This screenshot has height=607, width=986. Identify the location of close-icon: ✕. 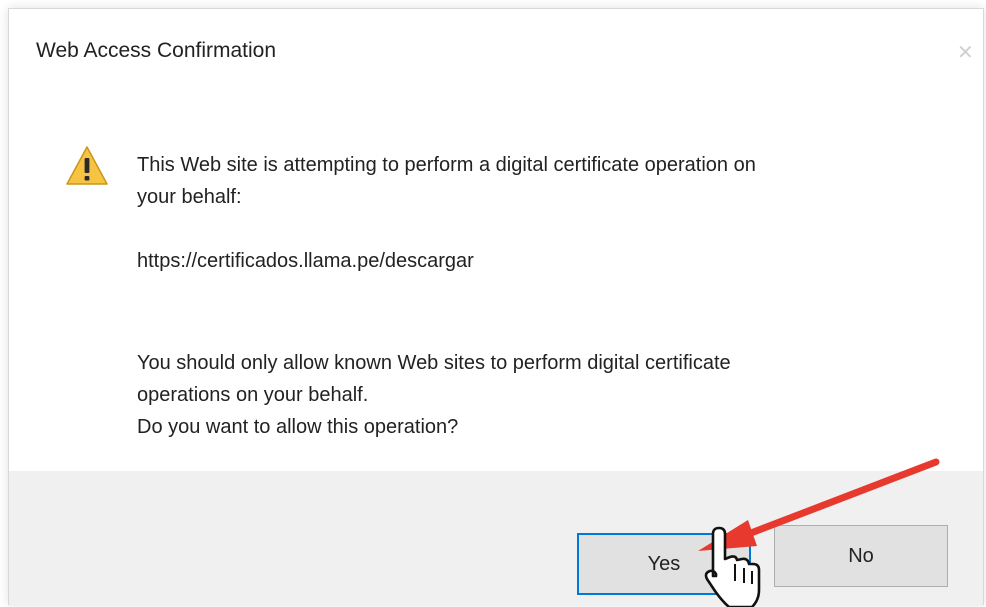
(965, 53).